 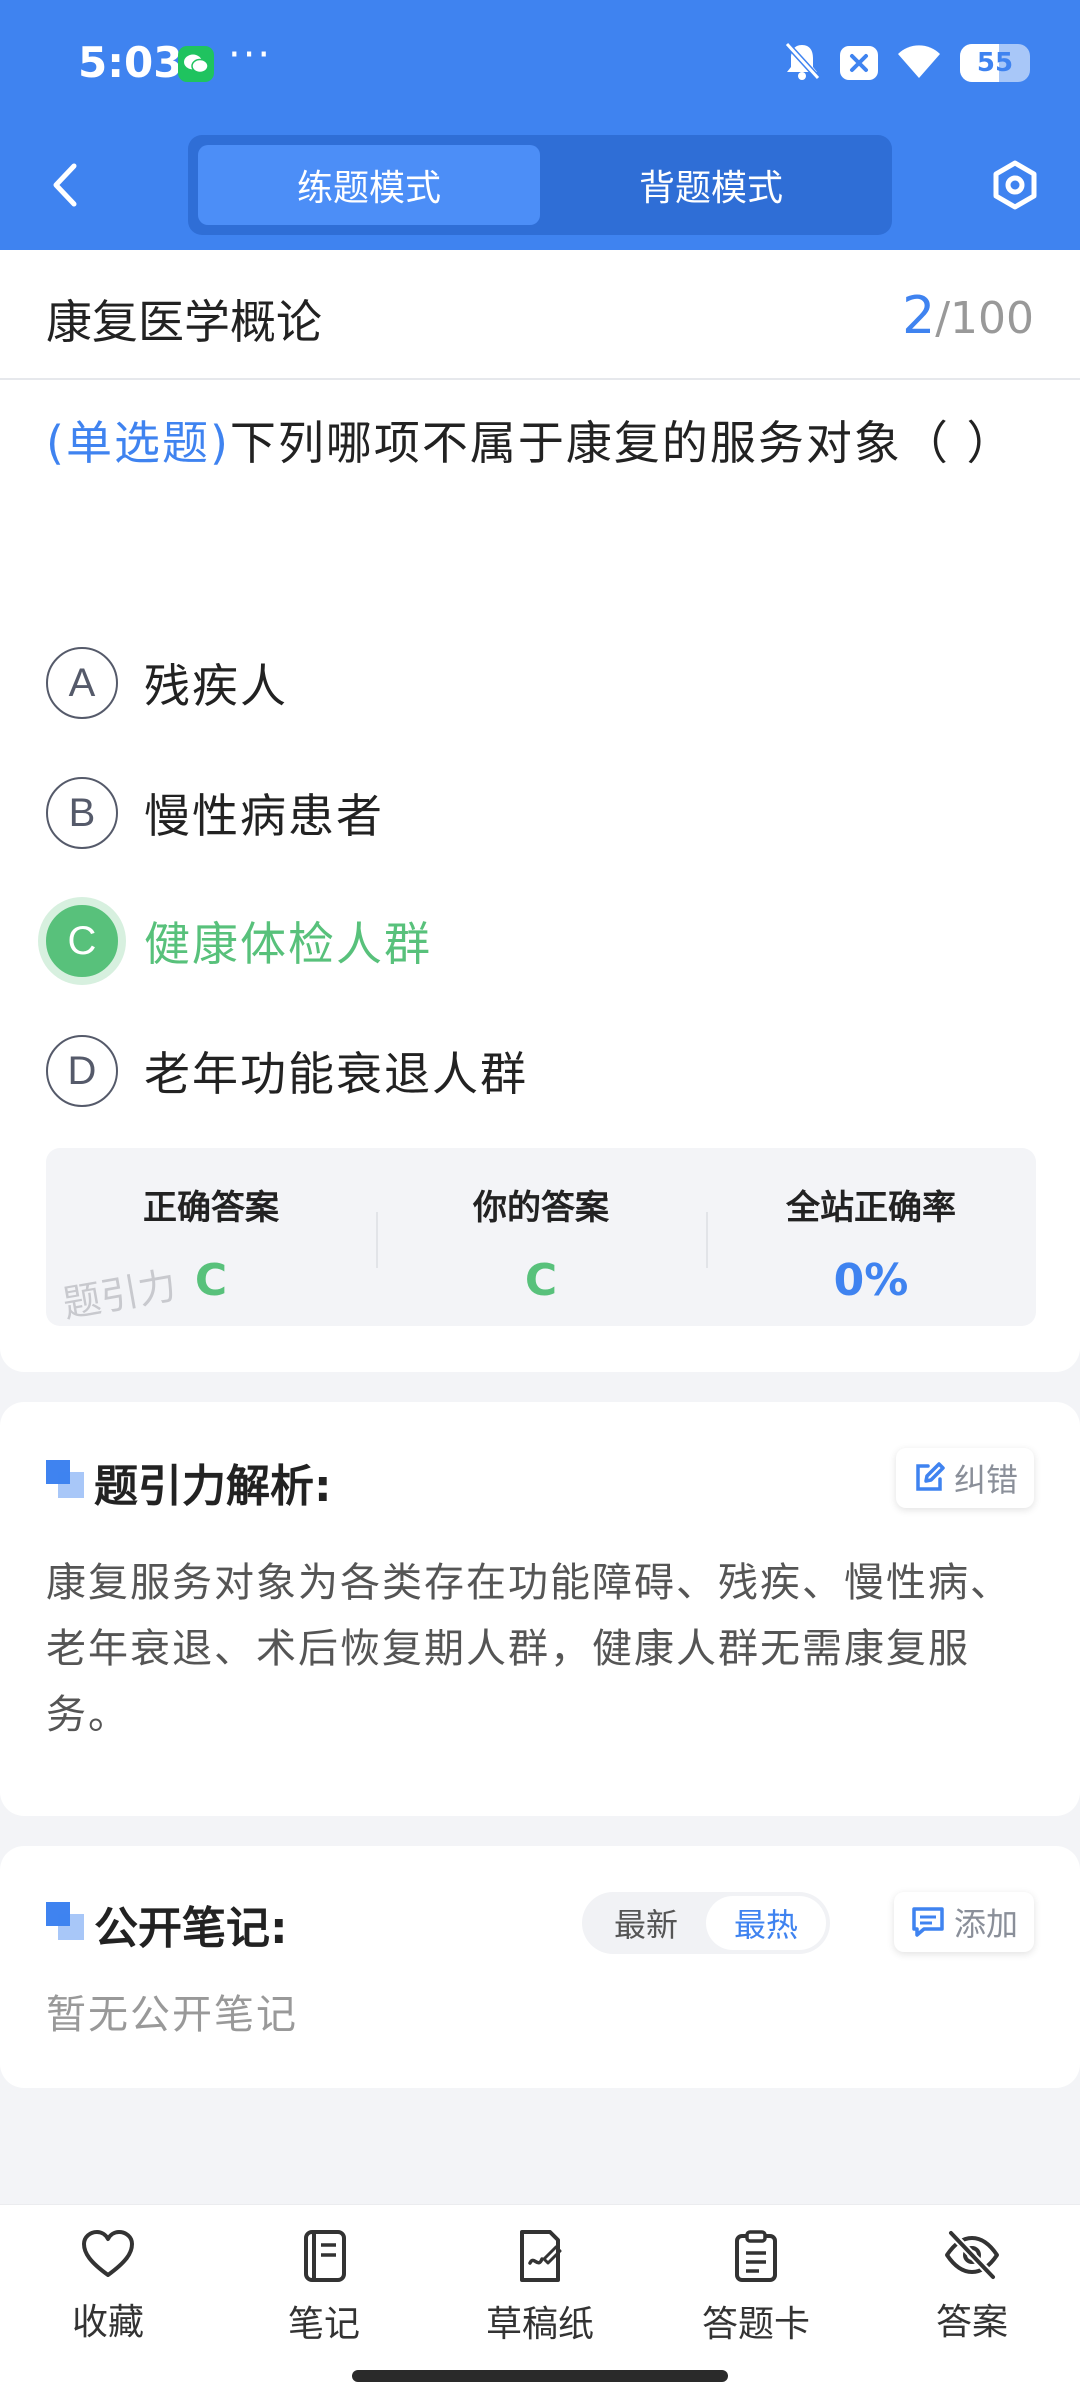 What do you see at coordinates (540, 315) in the screenshot?
I see `question-header: 康复医学概论 2/100` at bounding box center [540, 315].